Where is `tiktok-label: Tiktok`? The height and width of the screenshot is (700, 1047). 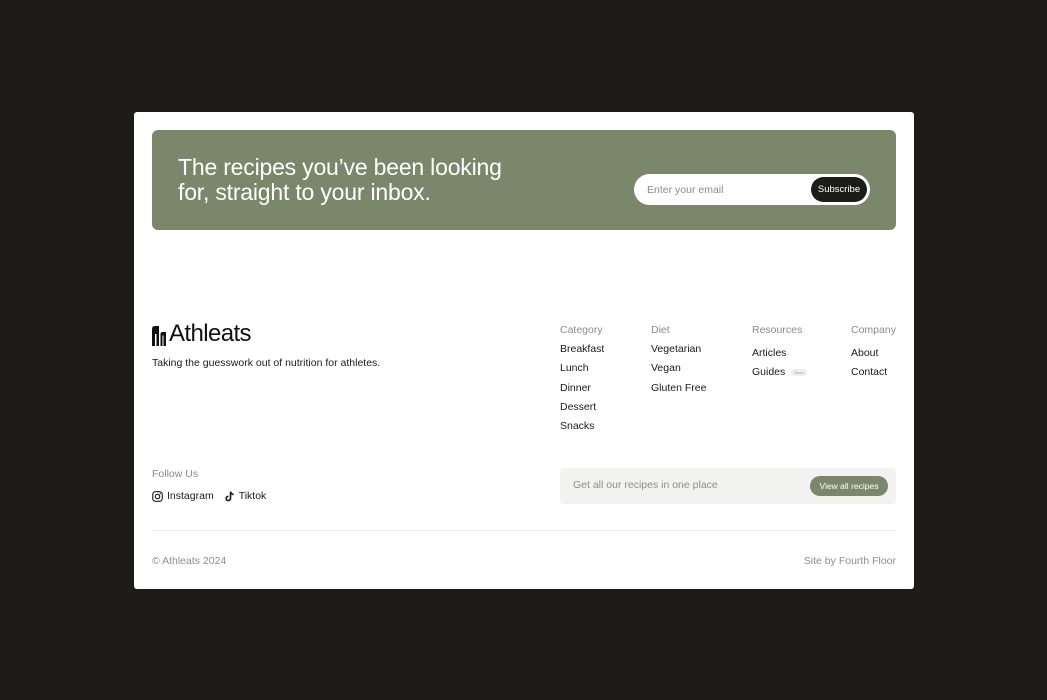
tiktok-label: Tiktok is located at coordinates (252, 496).